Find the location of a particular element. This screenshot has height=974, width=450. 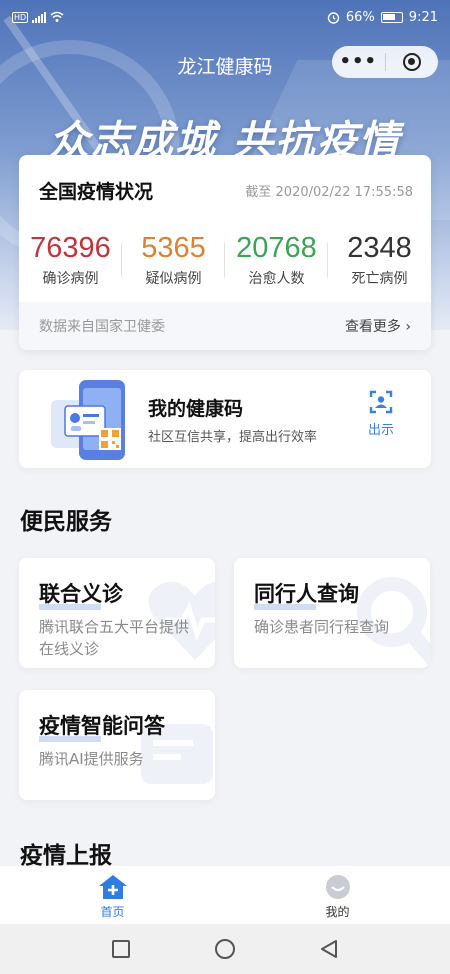

service-desc-line: 腾讯联合五大平台提供 is located at coordinates (114, 627).